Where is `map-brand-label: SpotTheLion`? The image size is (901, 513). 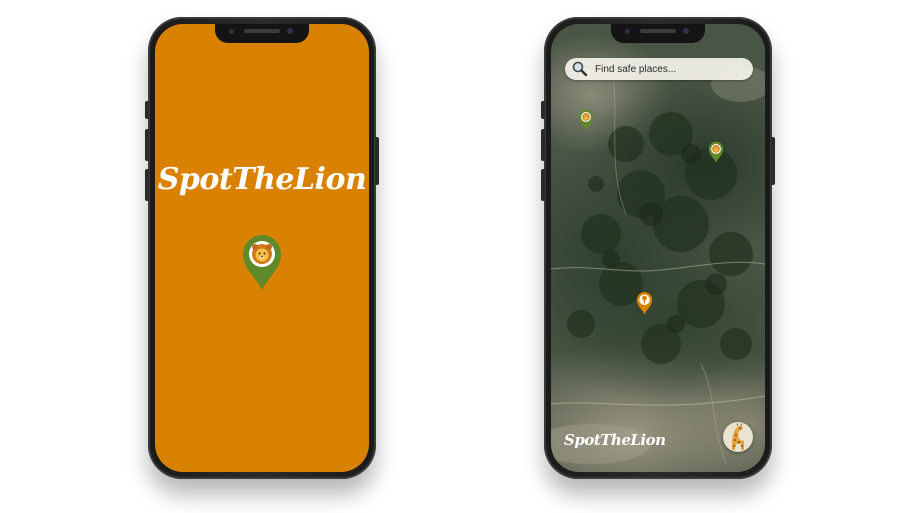 map-brand-label: SpotTheLion is located at coordinates (615, 440).